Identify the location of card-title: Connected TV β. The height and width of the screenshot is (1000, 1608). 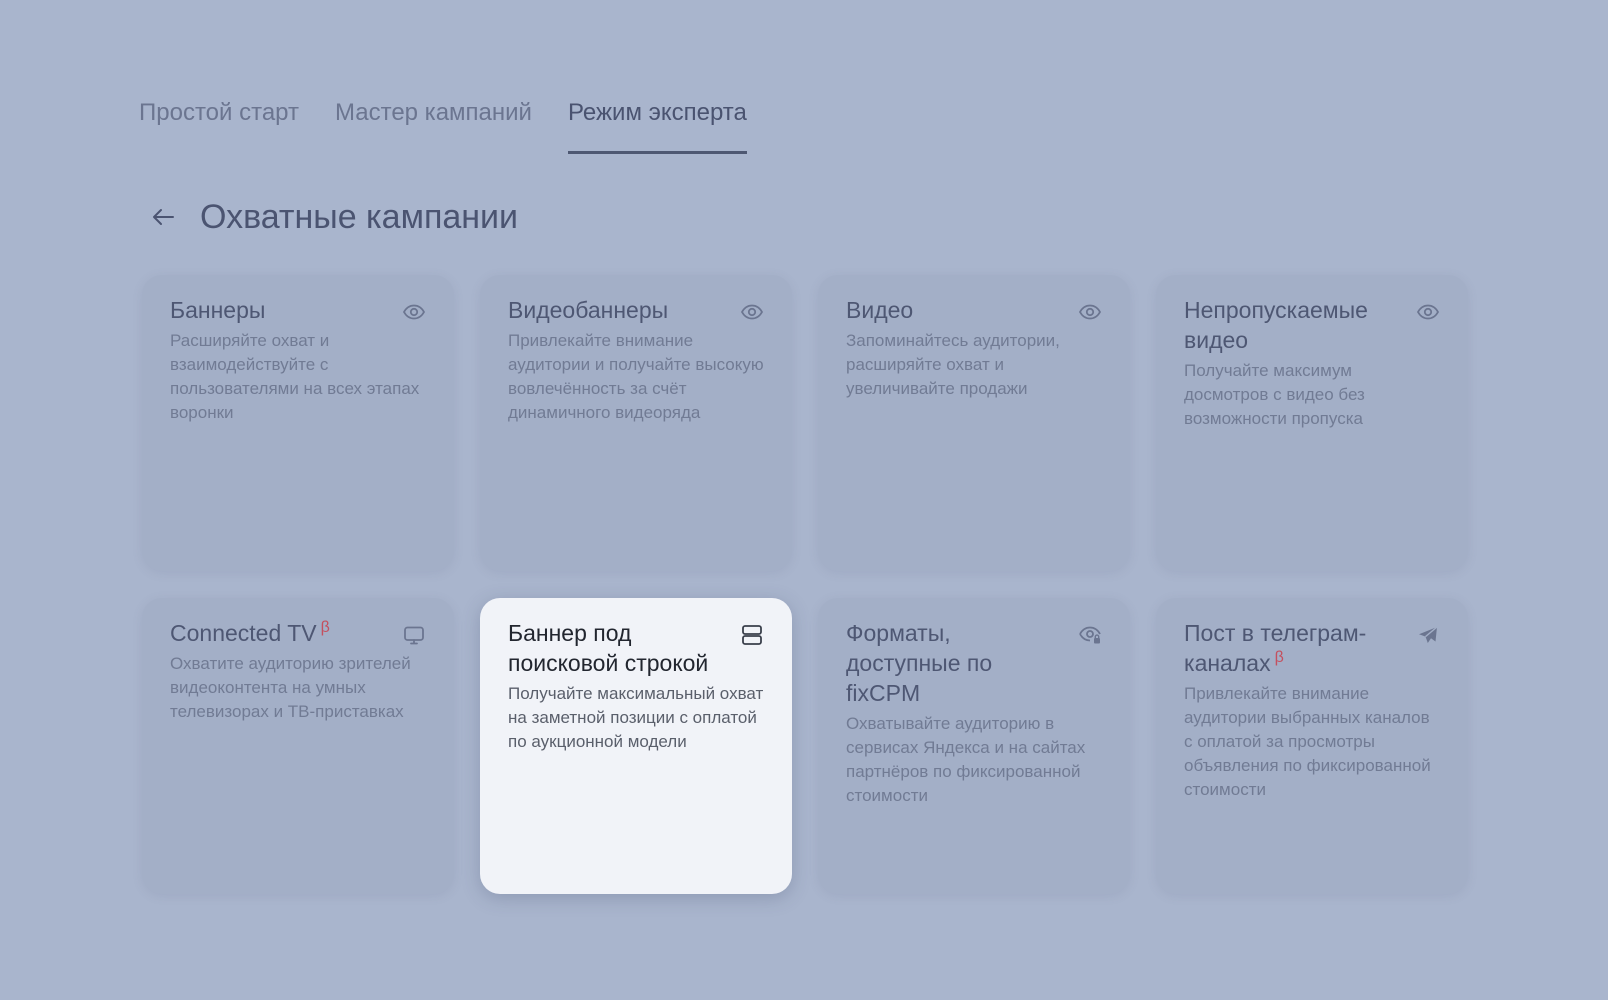
(250, 632).